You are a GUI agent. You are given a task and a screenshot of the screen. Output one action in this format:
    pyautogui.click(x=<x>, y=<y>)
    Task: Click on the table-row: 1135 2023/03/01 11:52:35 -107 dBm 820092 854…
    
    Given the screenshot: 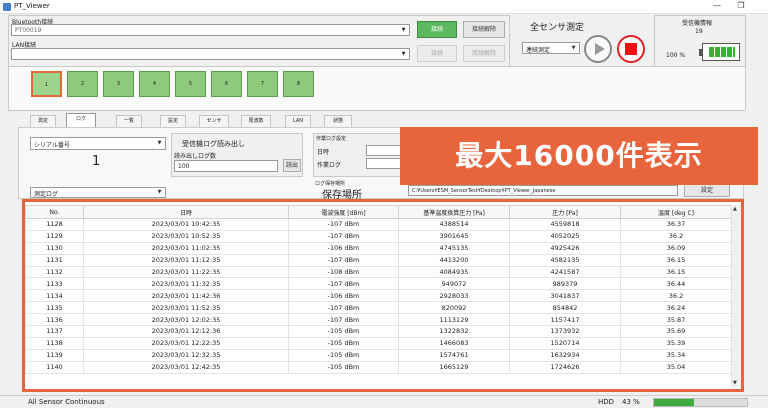 What is the action you would take?
    pyautogui.click(x=378, y=308)
    